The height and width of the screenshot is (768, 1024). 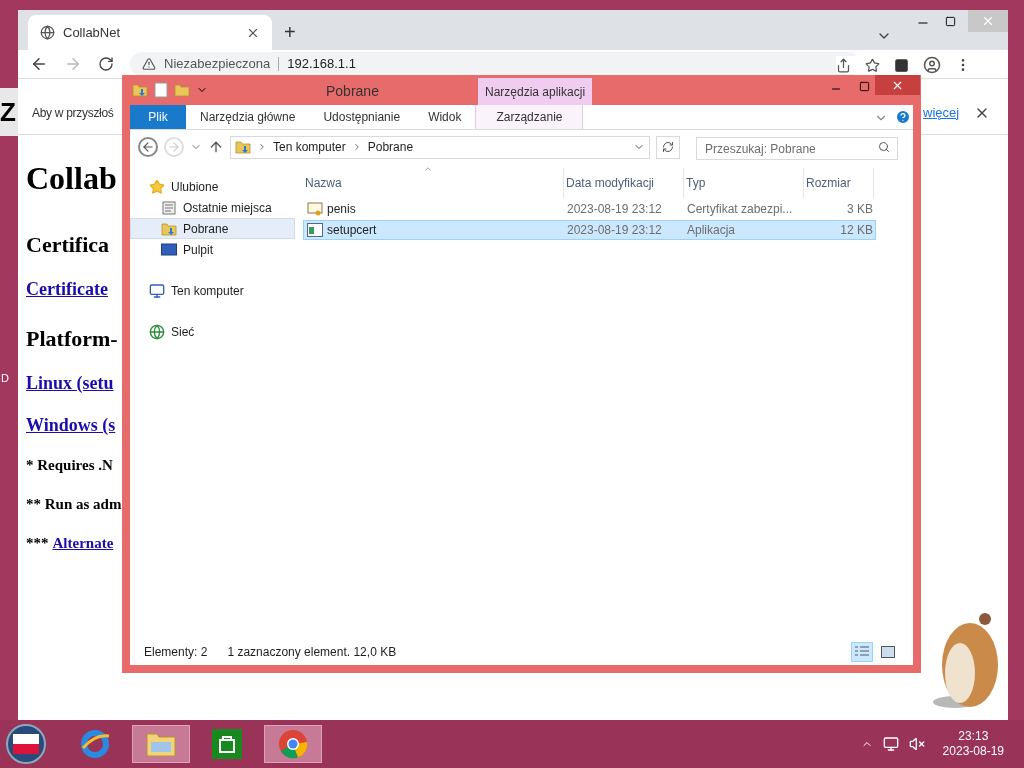 I want to click on search-field: Przeszukaj: Pobrane, so click(x=797, y=148).